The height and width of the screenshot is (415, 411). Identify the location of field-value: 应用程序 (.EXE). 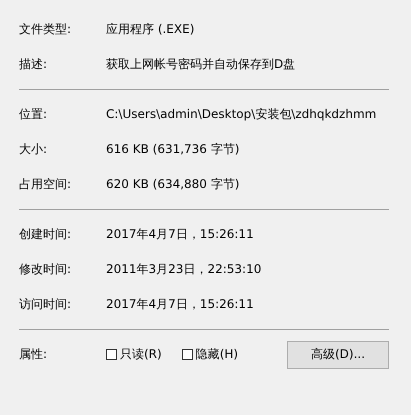
(150, 29).